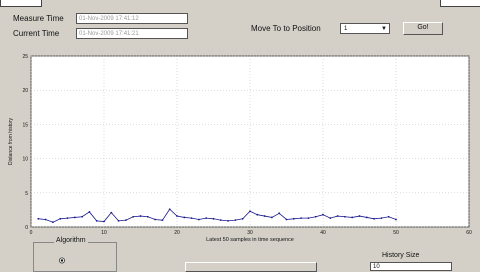  What do you see at coordinates (71, 240) in the screenshot?
I see `algorithm-label: Algorithm` at bounding box center [71, 240].